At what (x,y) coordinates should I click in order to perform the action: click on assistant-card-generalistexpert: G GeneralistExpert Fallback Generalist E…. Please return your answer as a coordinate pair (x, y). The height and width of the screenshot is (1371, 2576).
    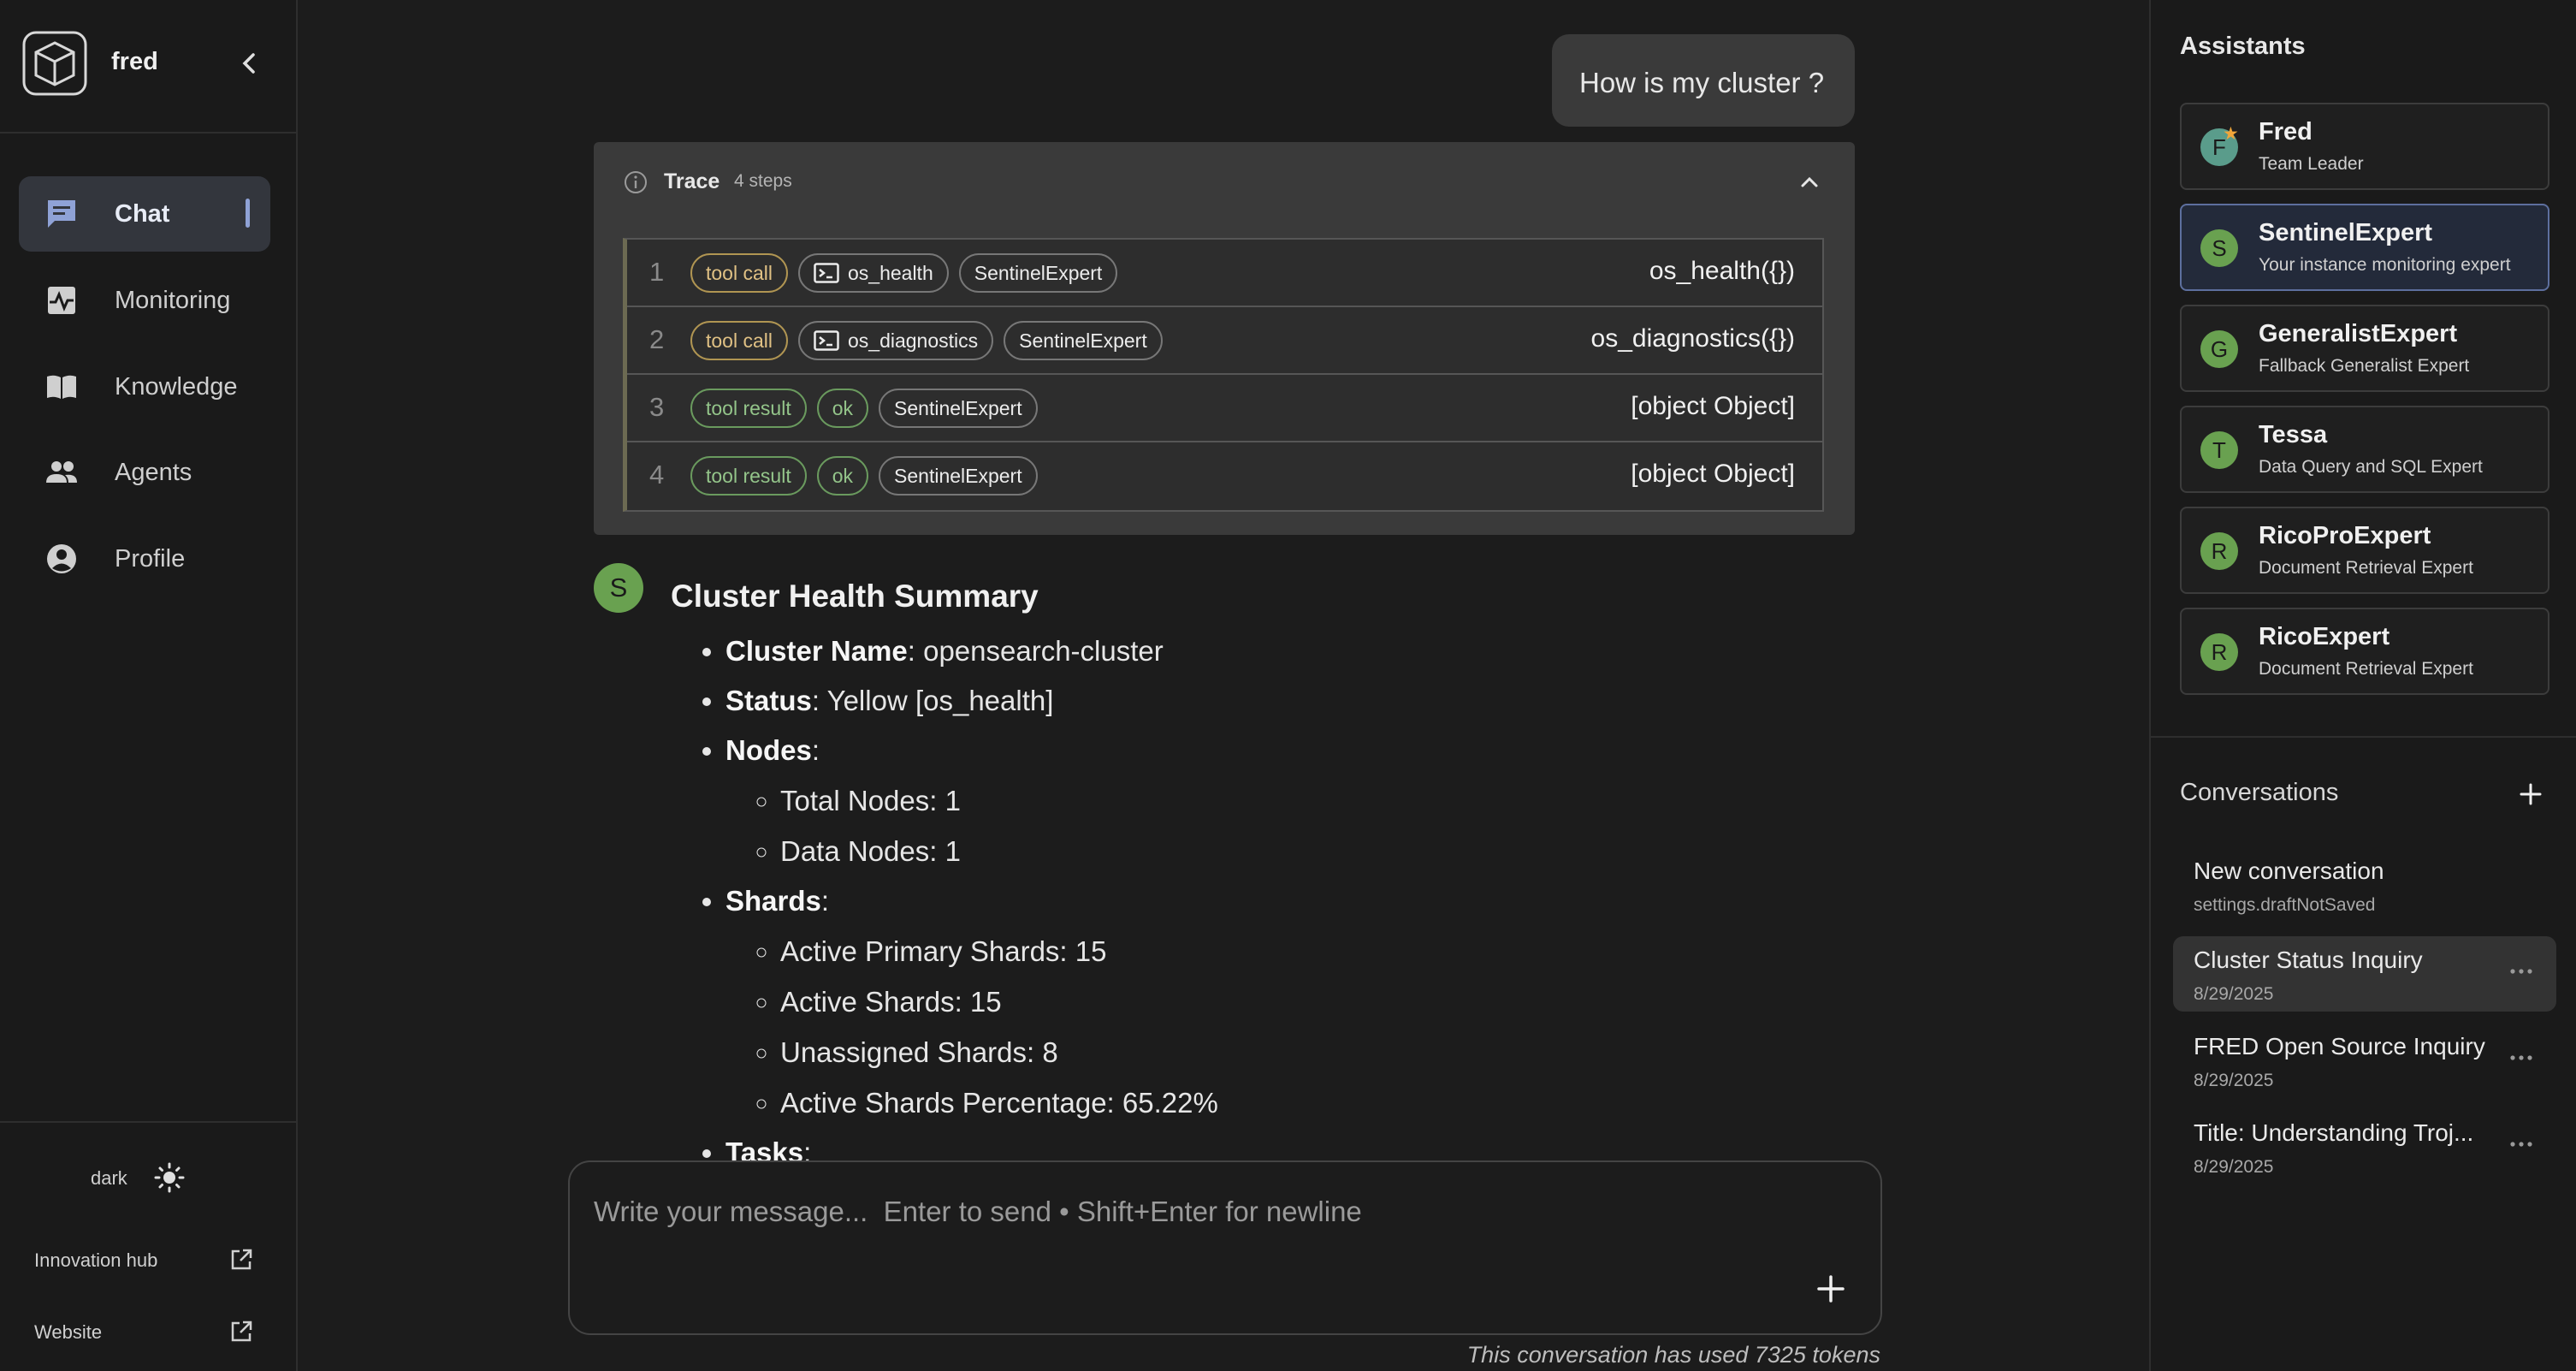
    Looking at the image, I should click on (2364, 348).